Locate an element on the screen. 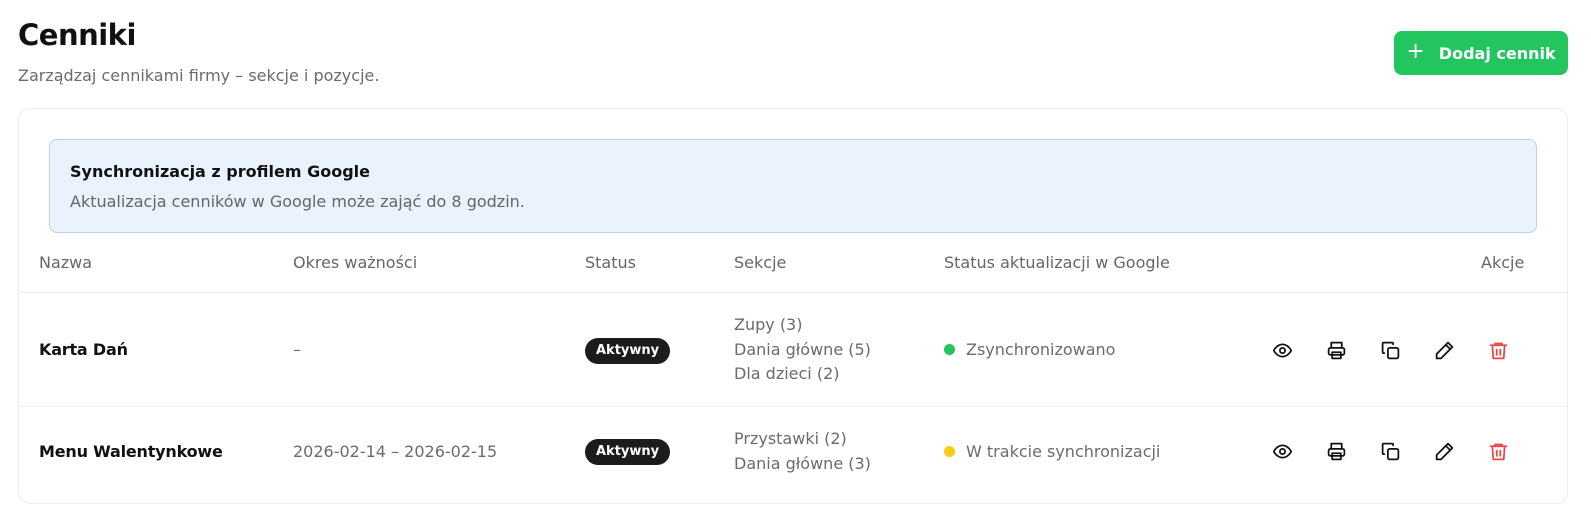  column-header-name: Nazwa is located at coordinates (66, 262).